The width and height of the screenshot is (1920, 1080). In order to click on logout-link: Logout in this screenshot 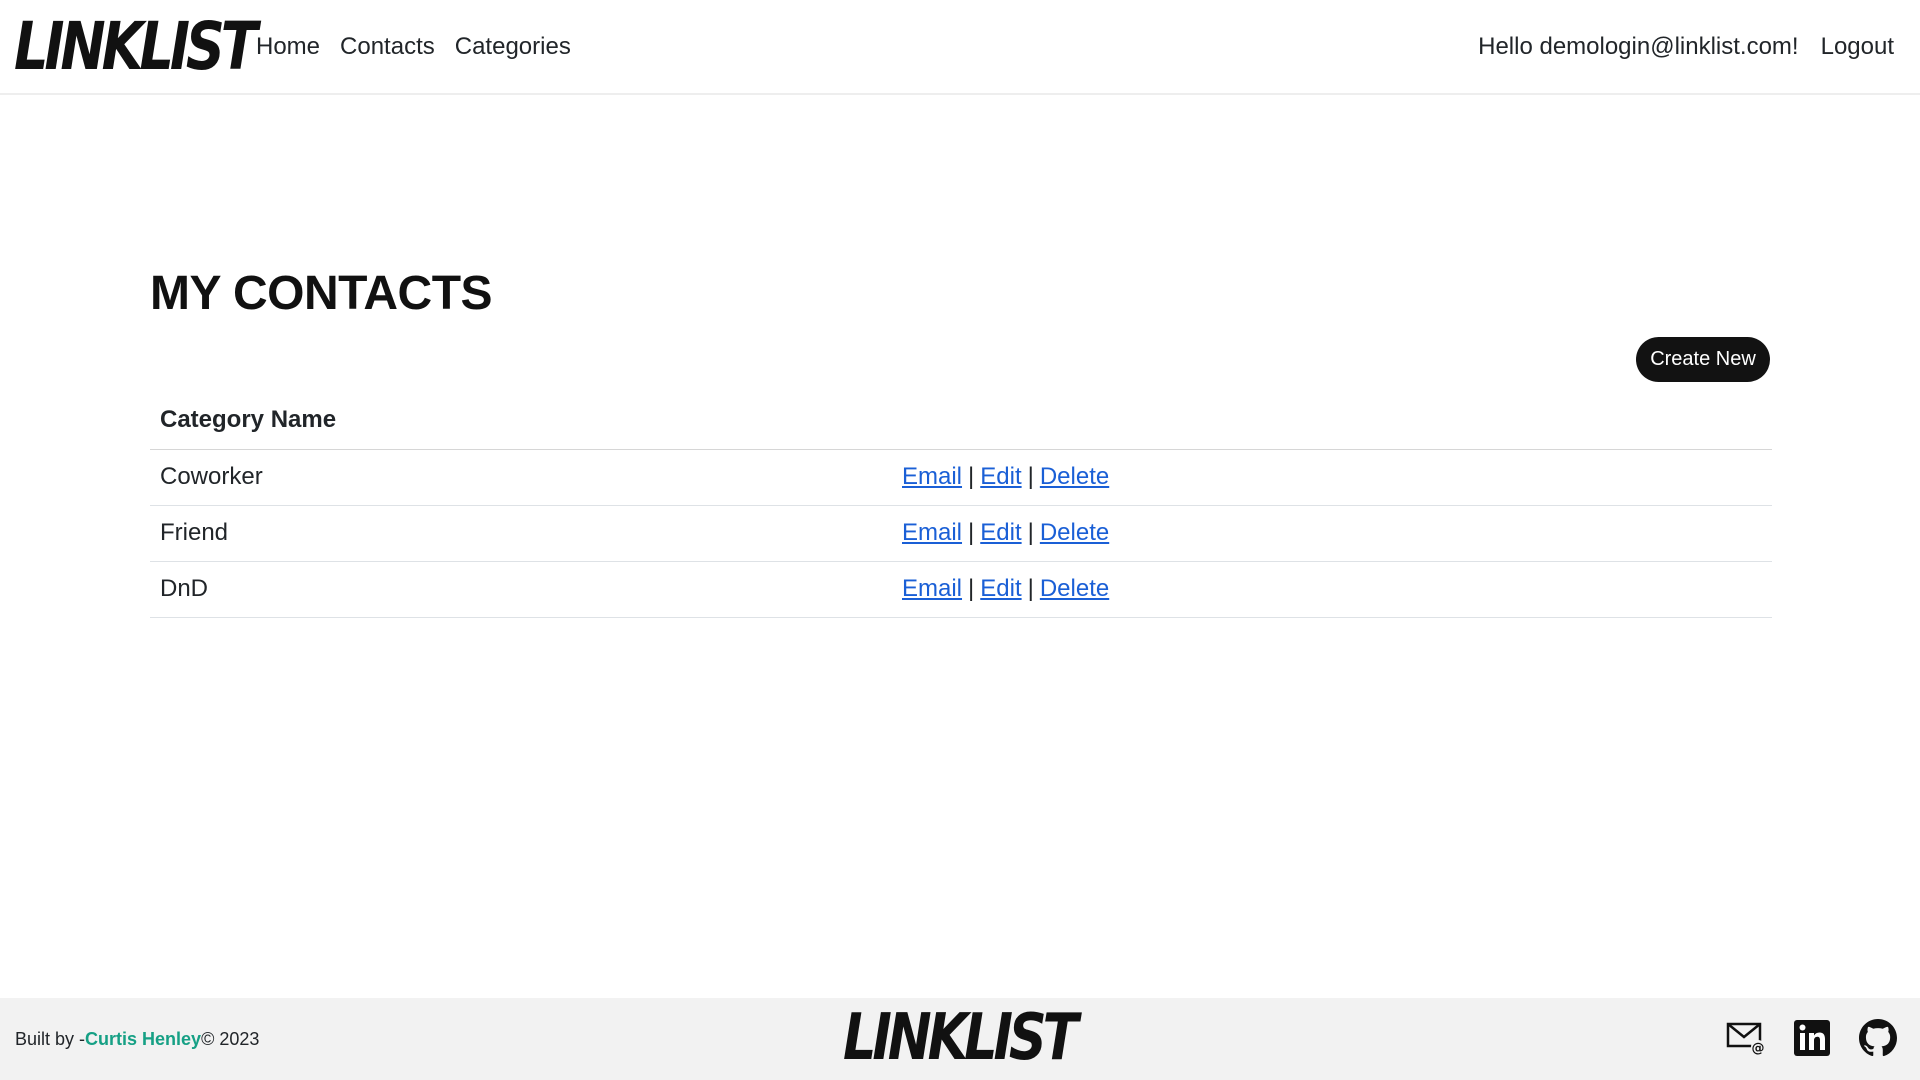, I will do `click(1857, 47)`.